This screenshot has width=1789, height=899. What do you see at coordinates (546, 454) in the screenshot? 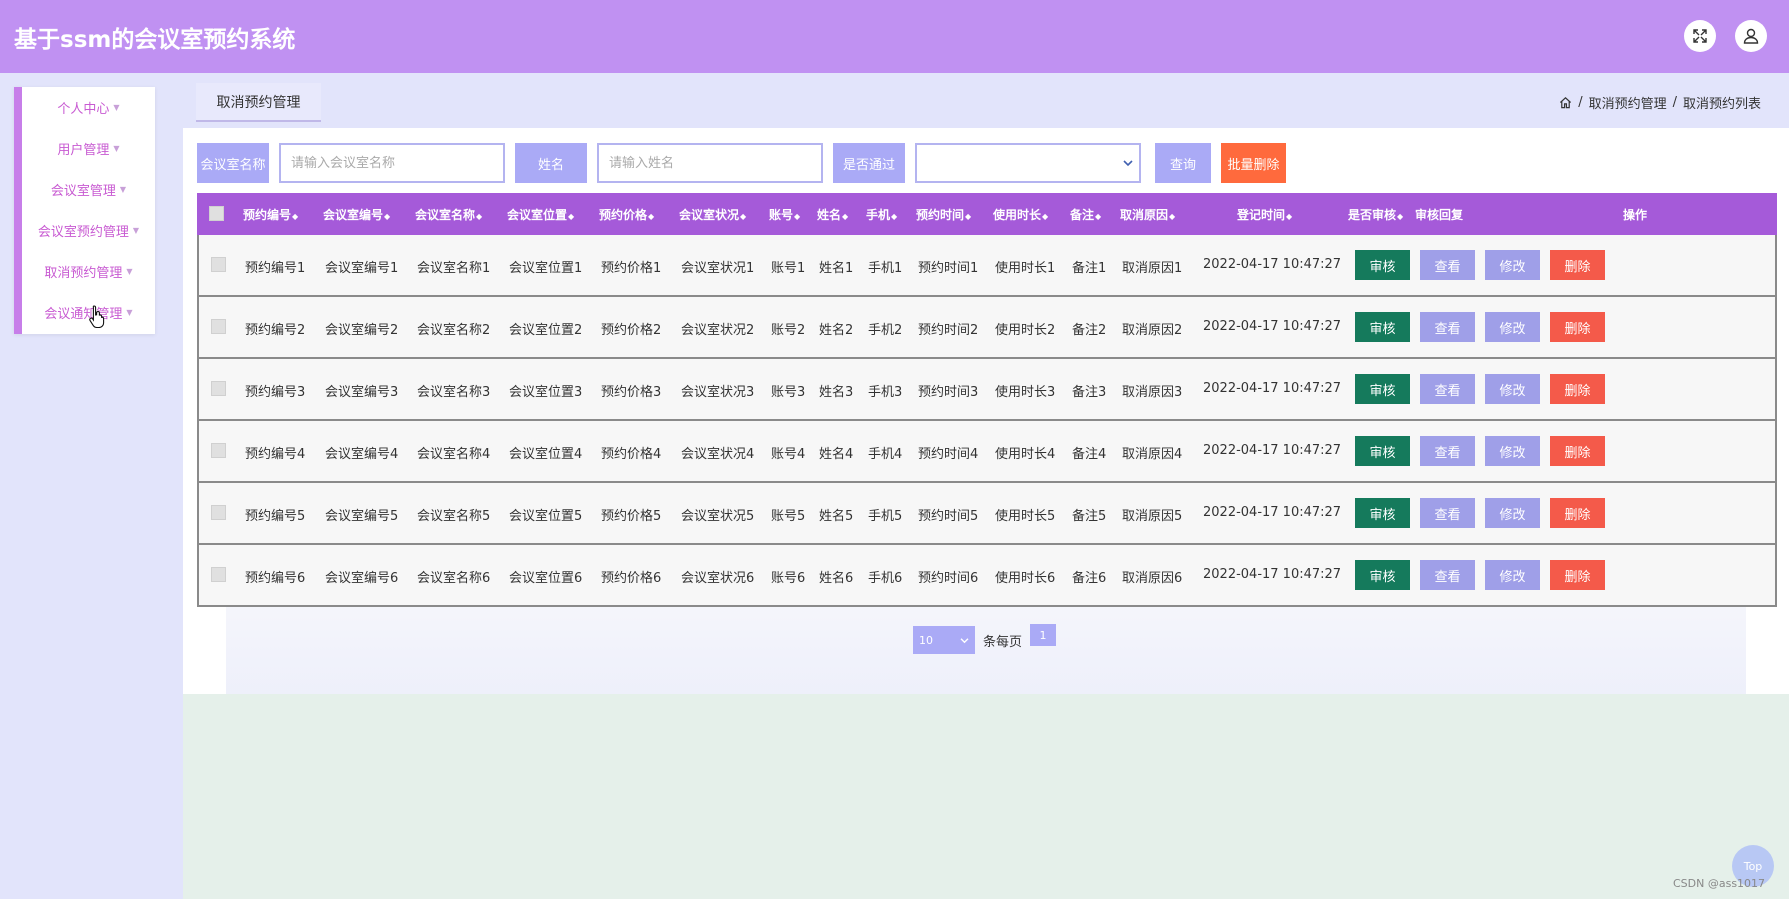
I see `table-cell: 会议室位置4` at bounding box center [546, 454].